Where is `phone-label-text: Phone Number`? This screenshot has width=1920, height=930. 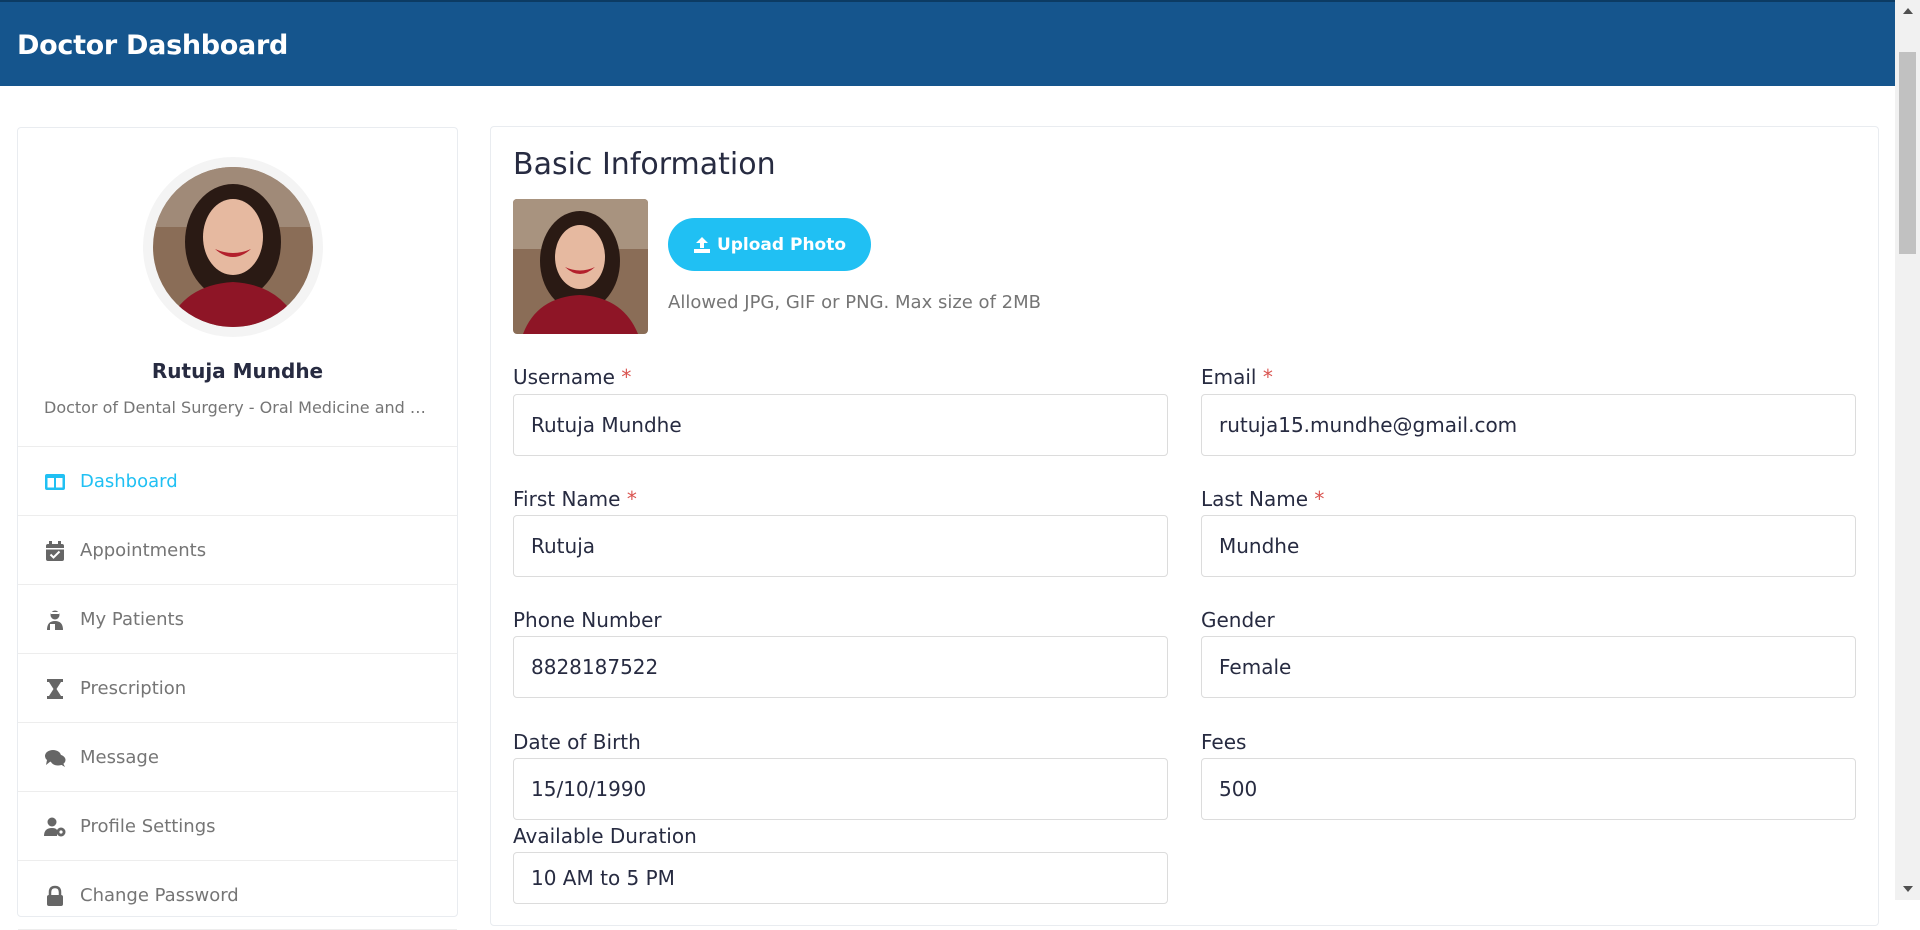
phone-label-text: Phone Number is located at coordinates (587, 620).